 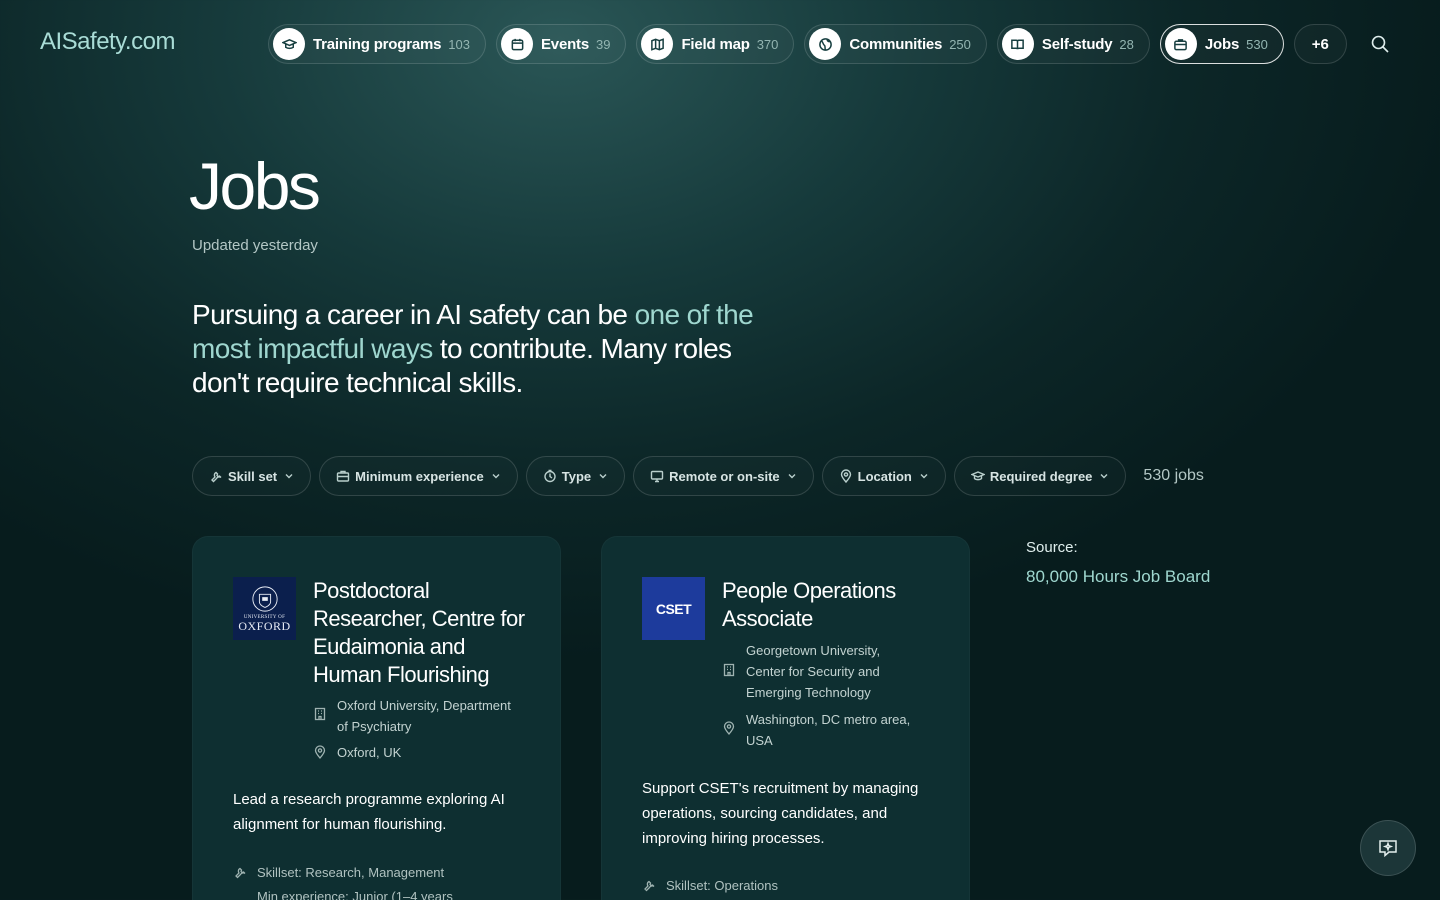 I want to click on filter-skill-set: Skill set, so click(x=252, y=476).